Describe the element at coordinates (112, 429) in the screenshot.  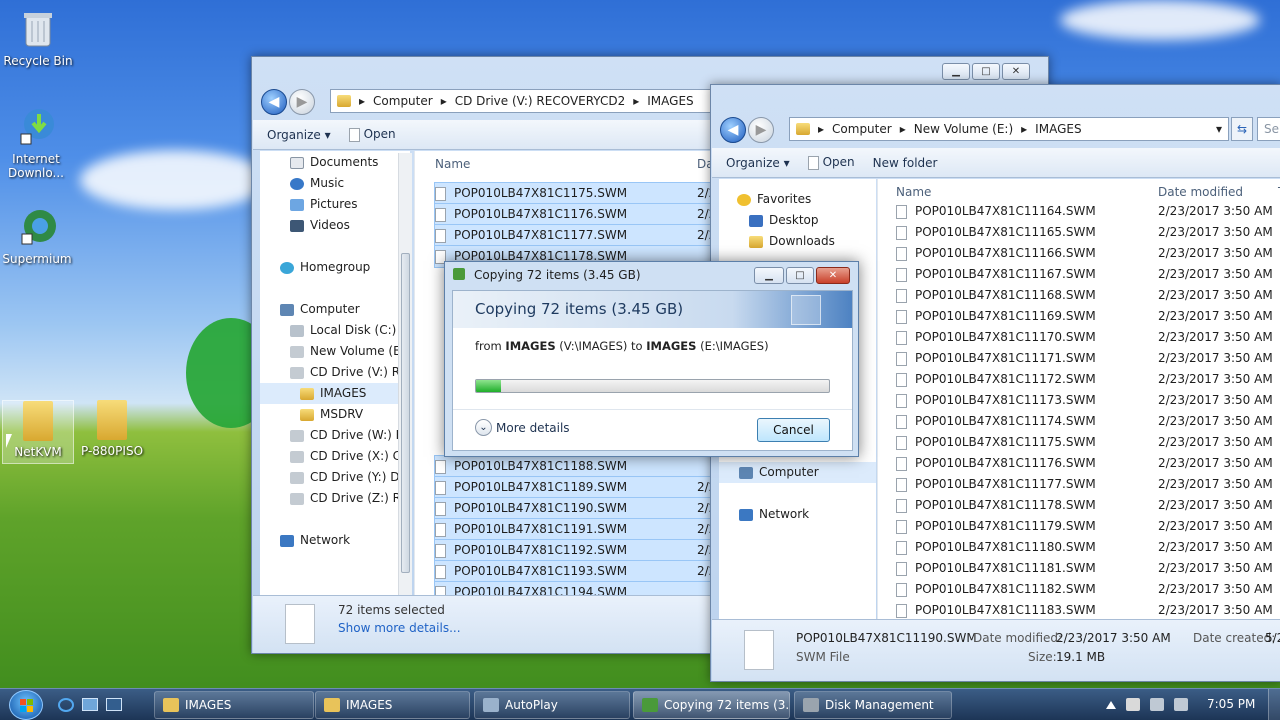
I see `desktop-icon-p880piso: P-880PISO` at that location.